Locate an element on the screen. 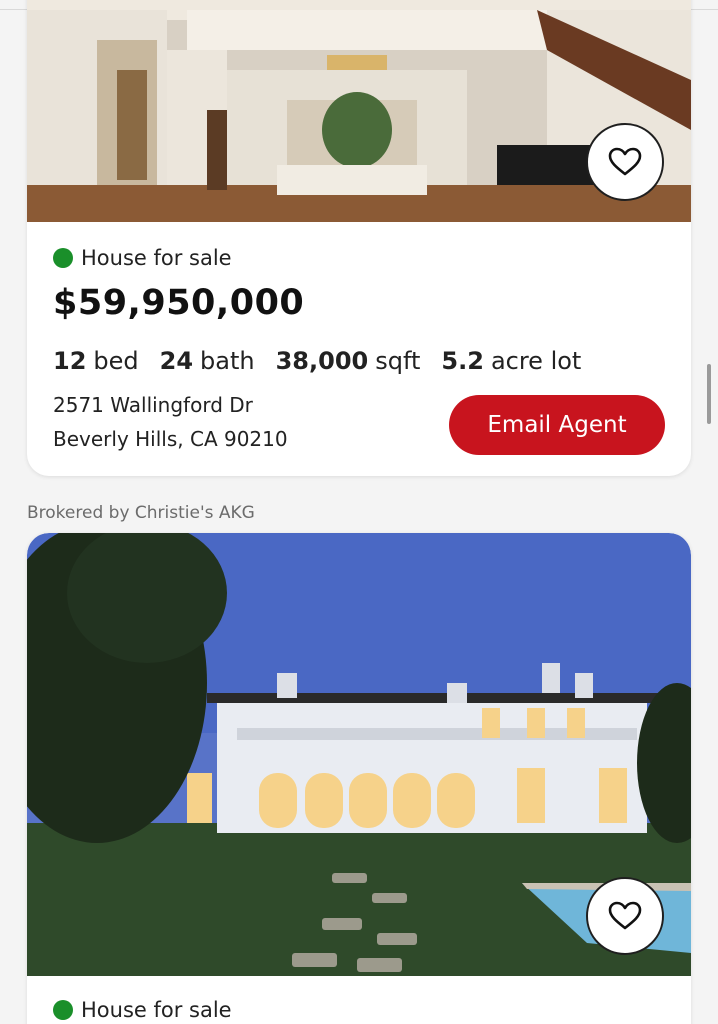 The height and width of the screenshot is (1024, 718). scrollbar is located at coordinates (709, 394).